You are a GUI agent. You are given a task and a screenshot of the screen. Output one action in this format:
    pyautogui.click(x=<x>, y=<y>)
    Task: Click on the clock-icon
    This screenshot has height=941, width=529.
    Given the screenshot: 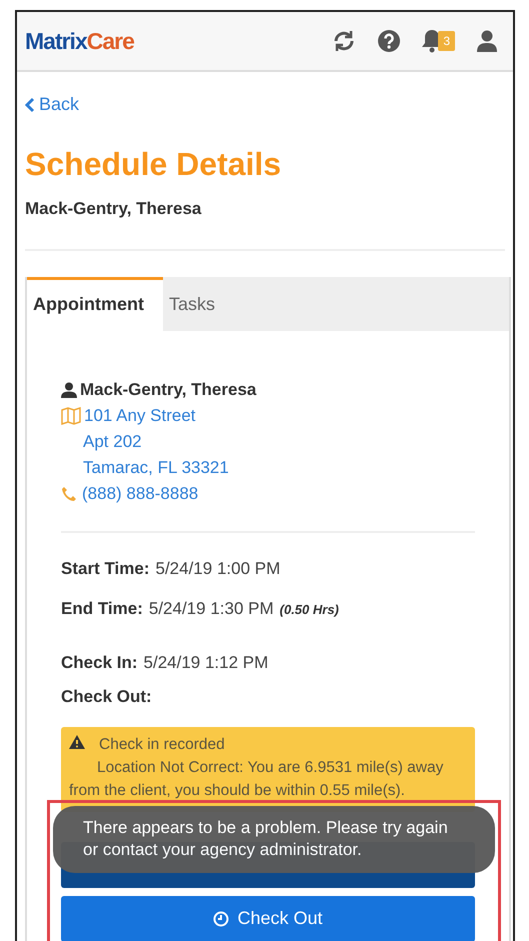 What is the action you would take?
    pyautogui.click(x=221, y=918)
    